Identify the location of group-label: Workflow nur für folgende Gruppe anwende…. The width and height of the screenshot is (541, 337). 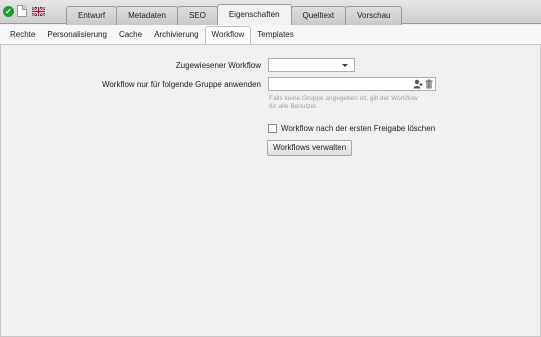
(181, 84).